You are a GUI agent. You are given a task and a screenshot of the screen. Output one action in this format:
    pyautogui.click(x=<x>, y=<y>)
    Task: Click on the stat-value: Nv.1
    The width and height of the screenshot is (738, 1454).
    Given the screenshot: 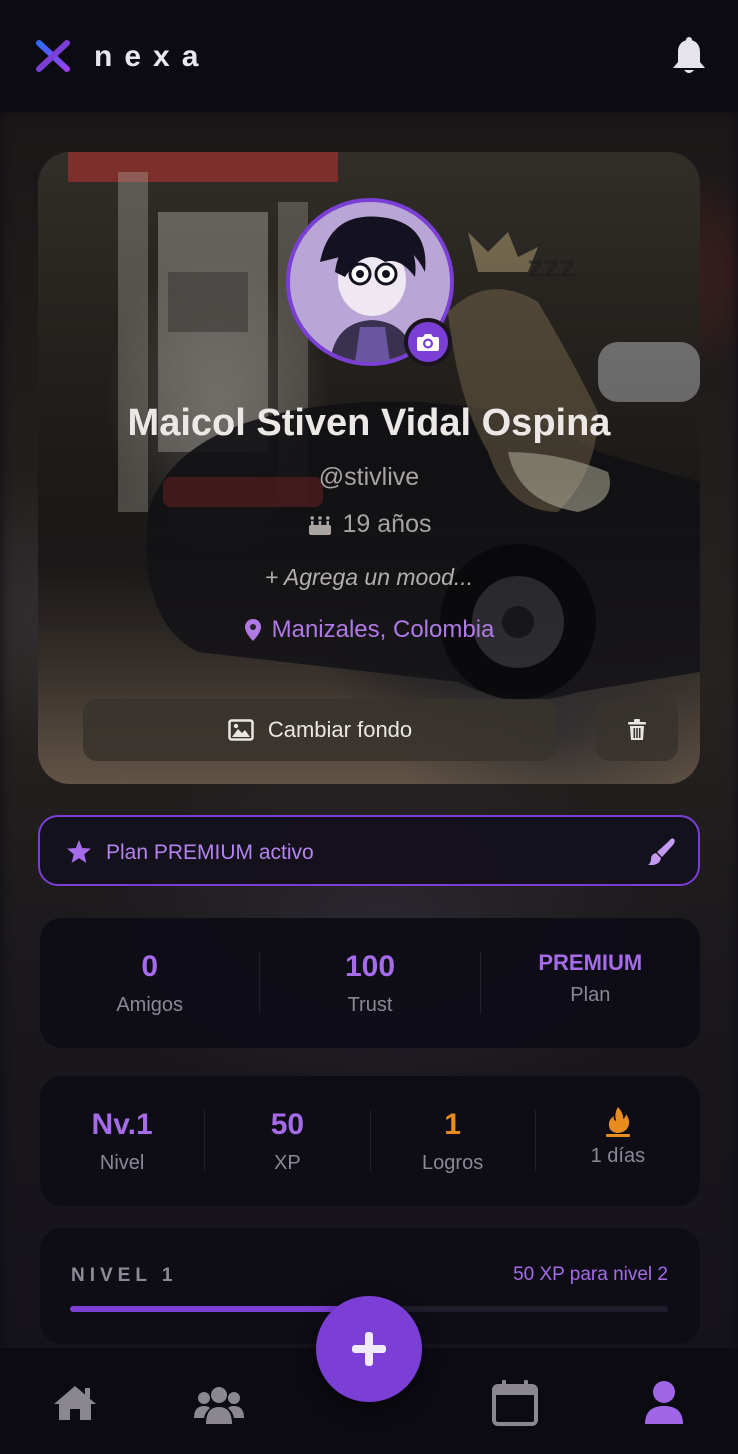 What is the action you would take?
    pyautogui.click(x=122, y=1124)
    